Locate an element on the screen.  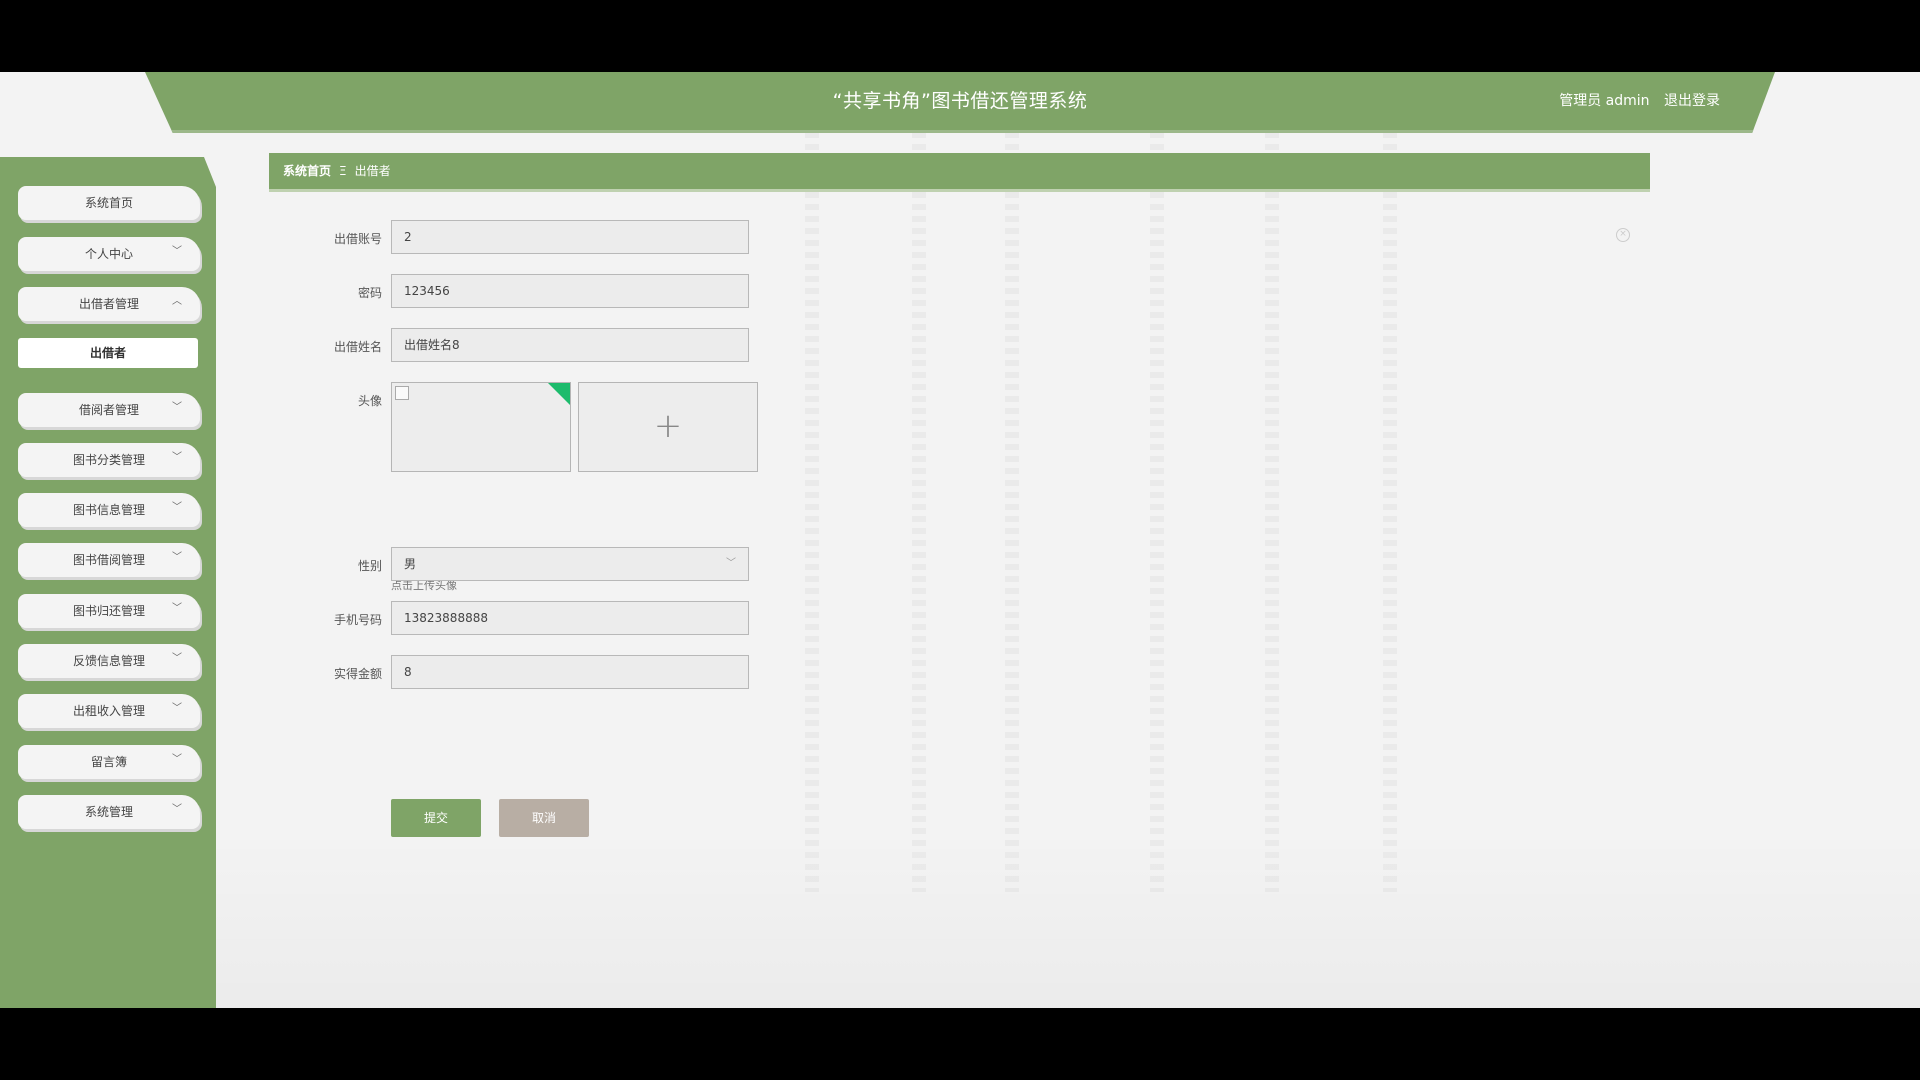
sidebar-item-label: 图书归还管理 is located at coordinates (108, 611).